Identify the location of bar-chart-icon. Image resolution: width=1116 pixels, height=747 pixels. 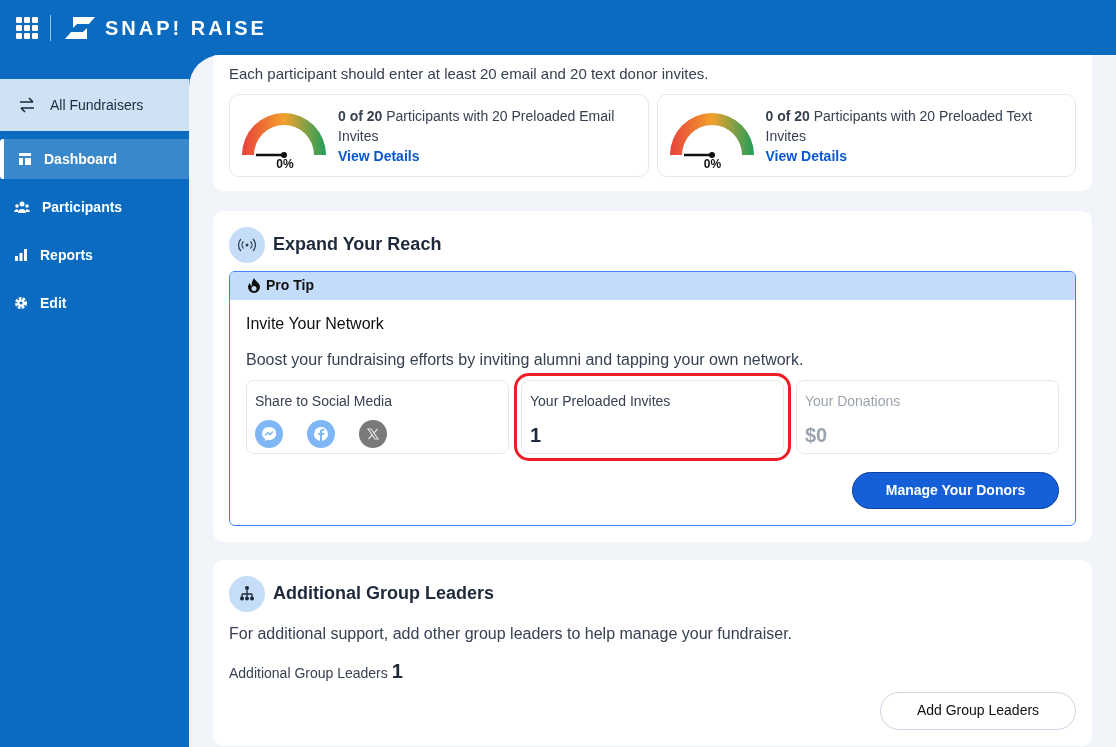
(21, 255).